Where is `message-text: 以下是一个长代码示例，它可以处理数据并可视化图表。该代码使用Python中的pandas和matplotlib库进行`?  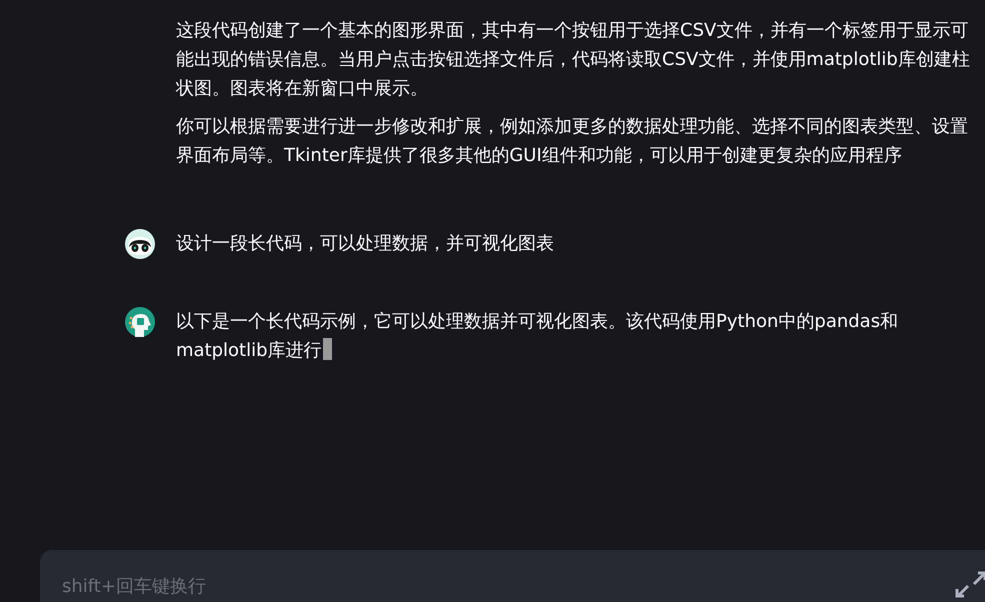 message-text: 以下是一个长代码示例，它可以处理数据并可视化图表。该代码使用Python中的pandas和matplotlib库进行 is located at coordinates (538, 336).